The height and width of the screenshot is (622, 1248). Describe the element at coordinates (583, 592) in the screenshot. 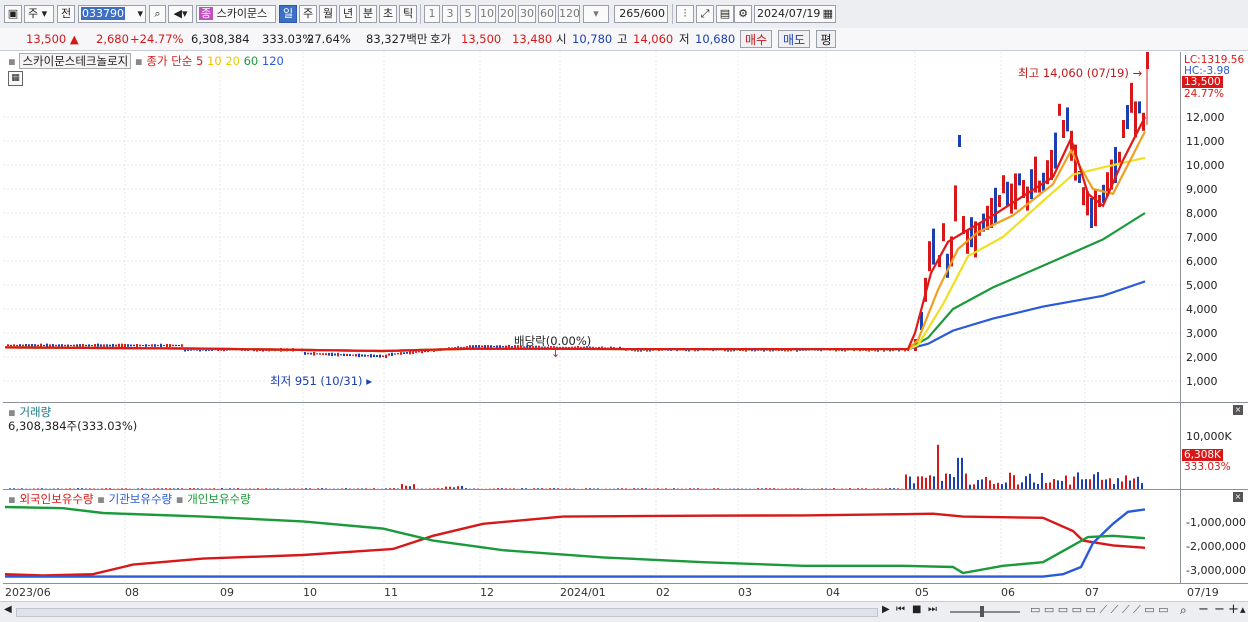

I see `x-label: 2024/01` at that location.